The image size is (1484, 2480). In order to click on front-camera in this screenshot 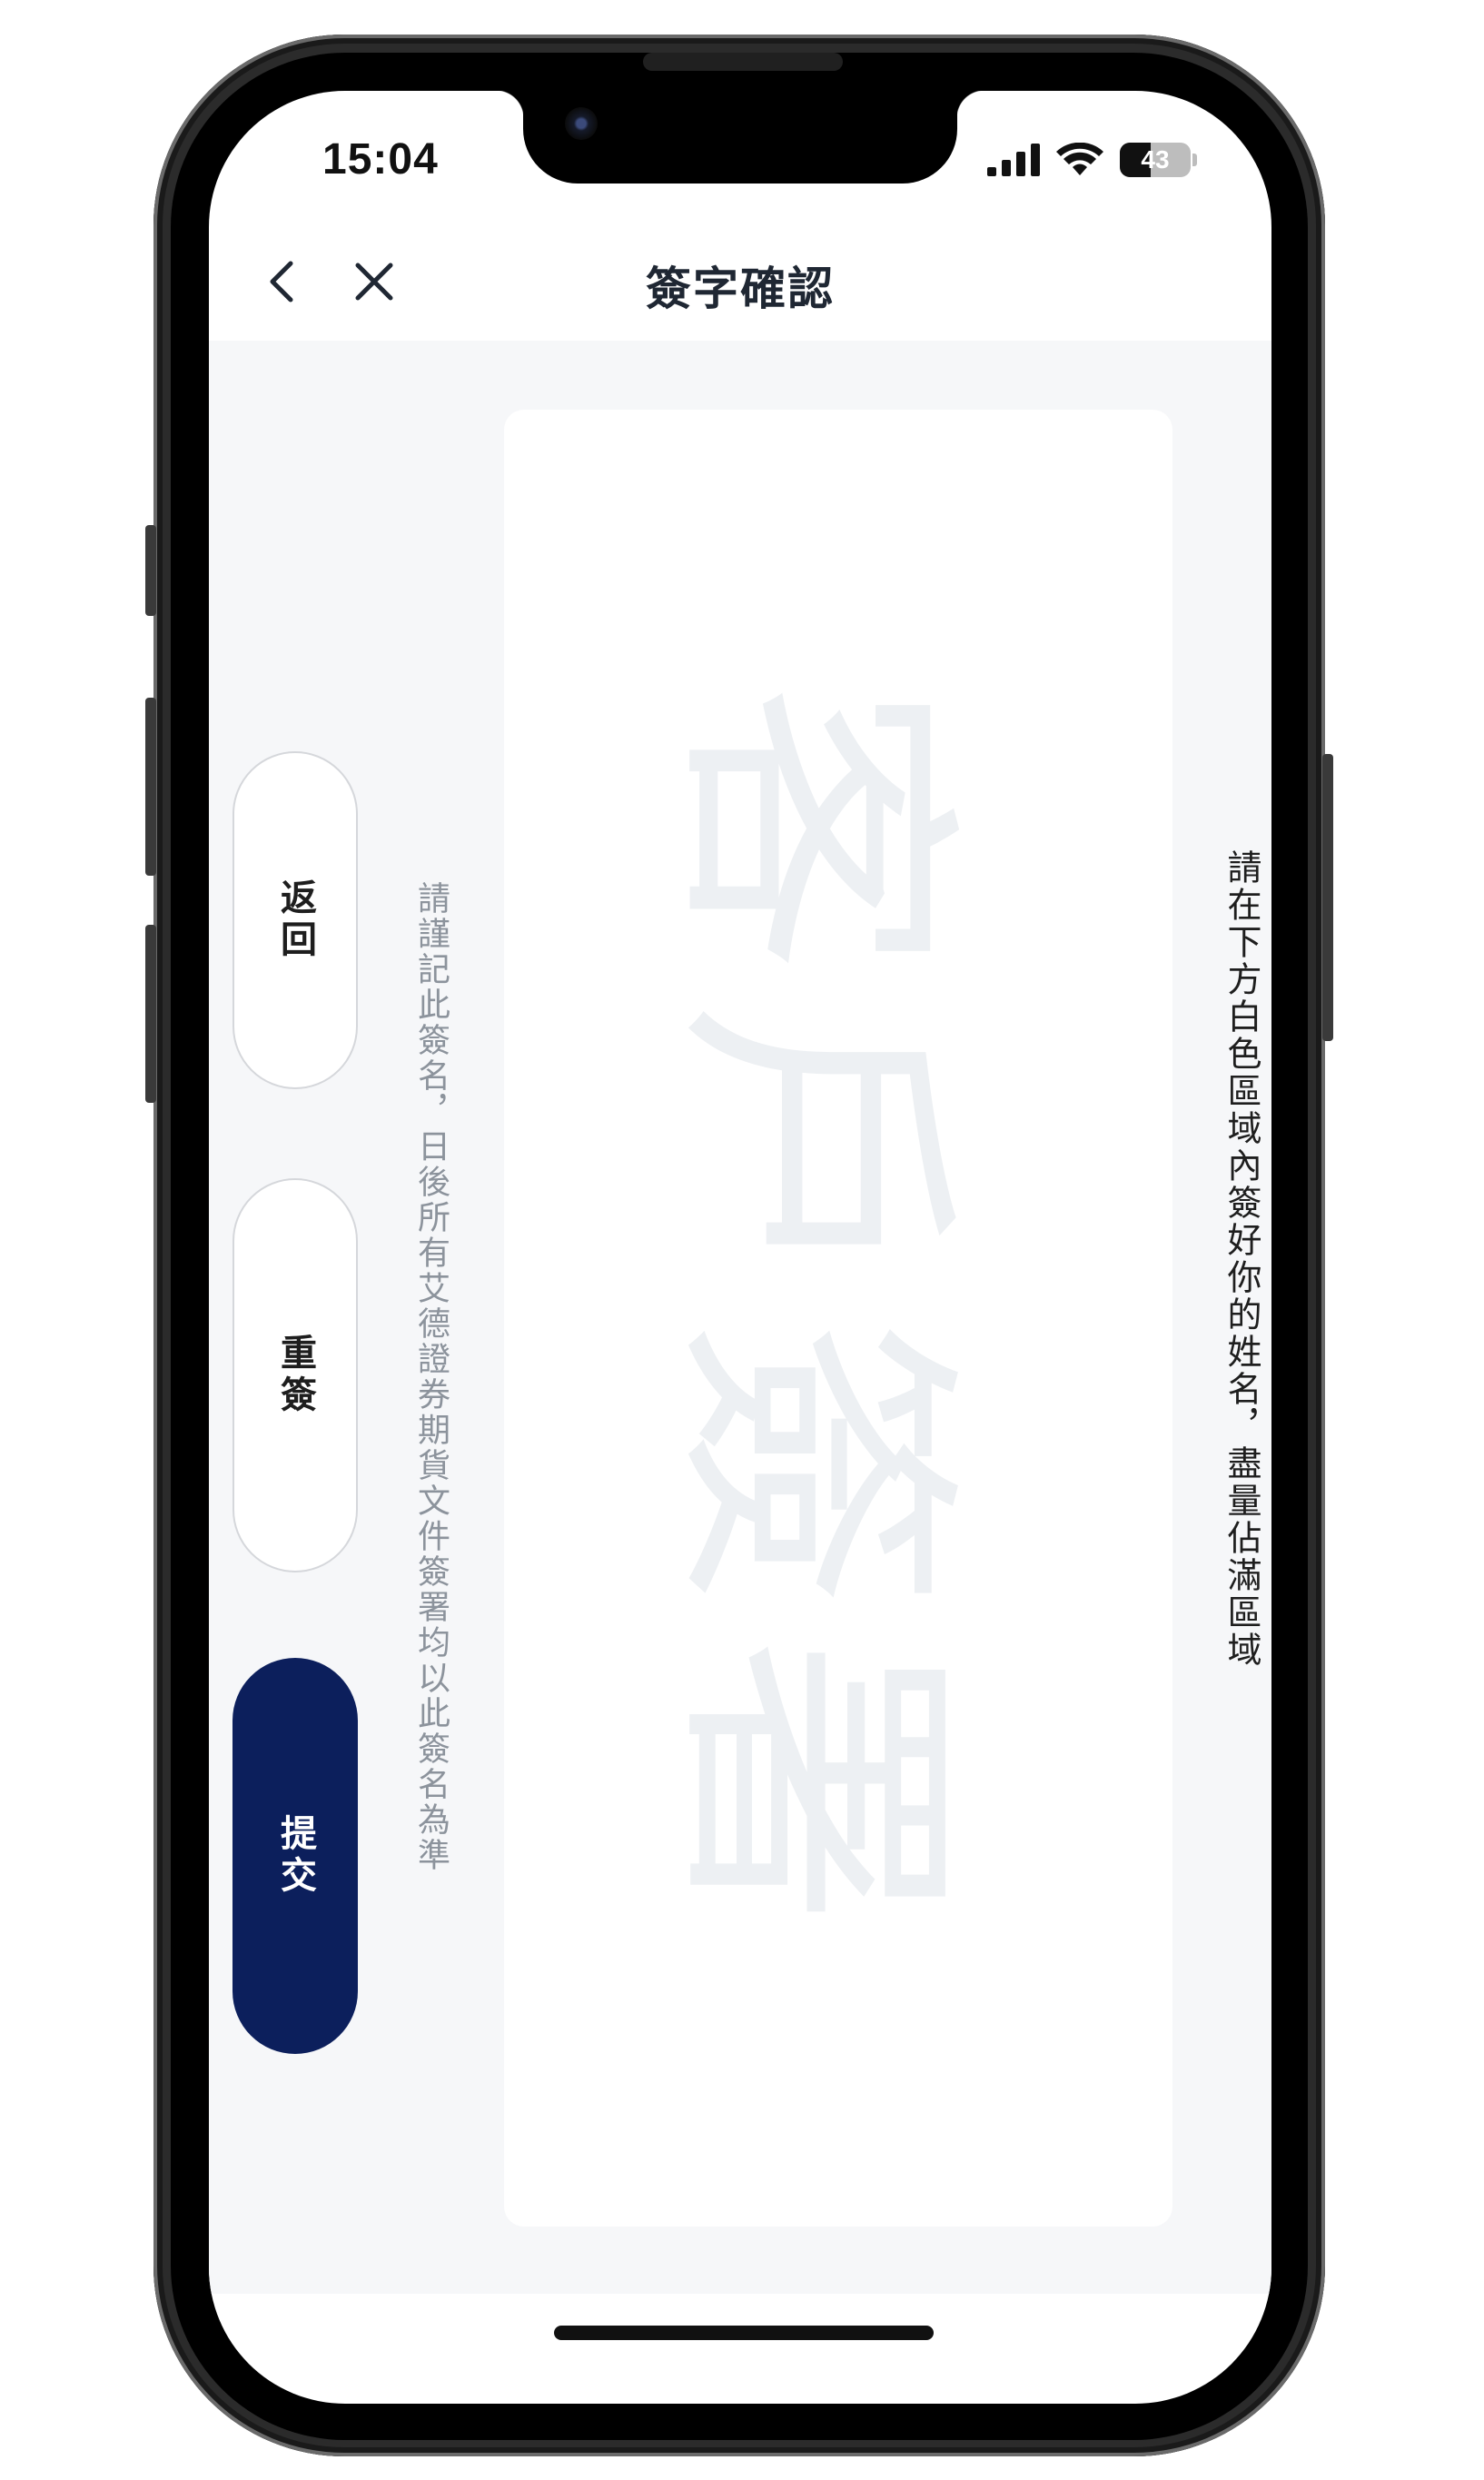, I will do `click(581, 123)`.